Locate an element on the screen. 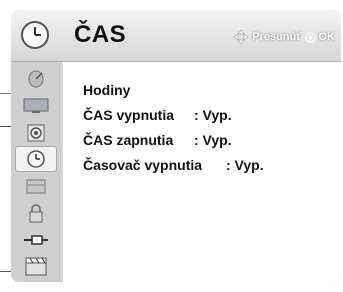  menu-item-off-time: ČAS vypnutia : Vyp. is located at coordinates (157, 115).